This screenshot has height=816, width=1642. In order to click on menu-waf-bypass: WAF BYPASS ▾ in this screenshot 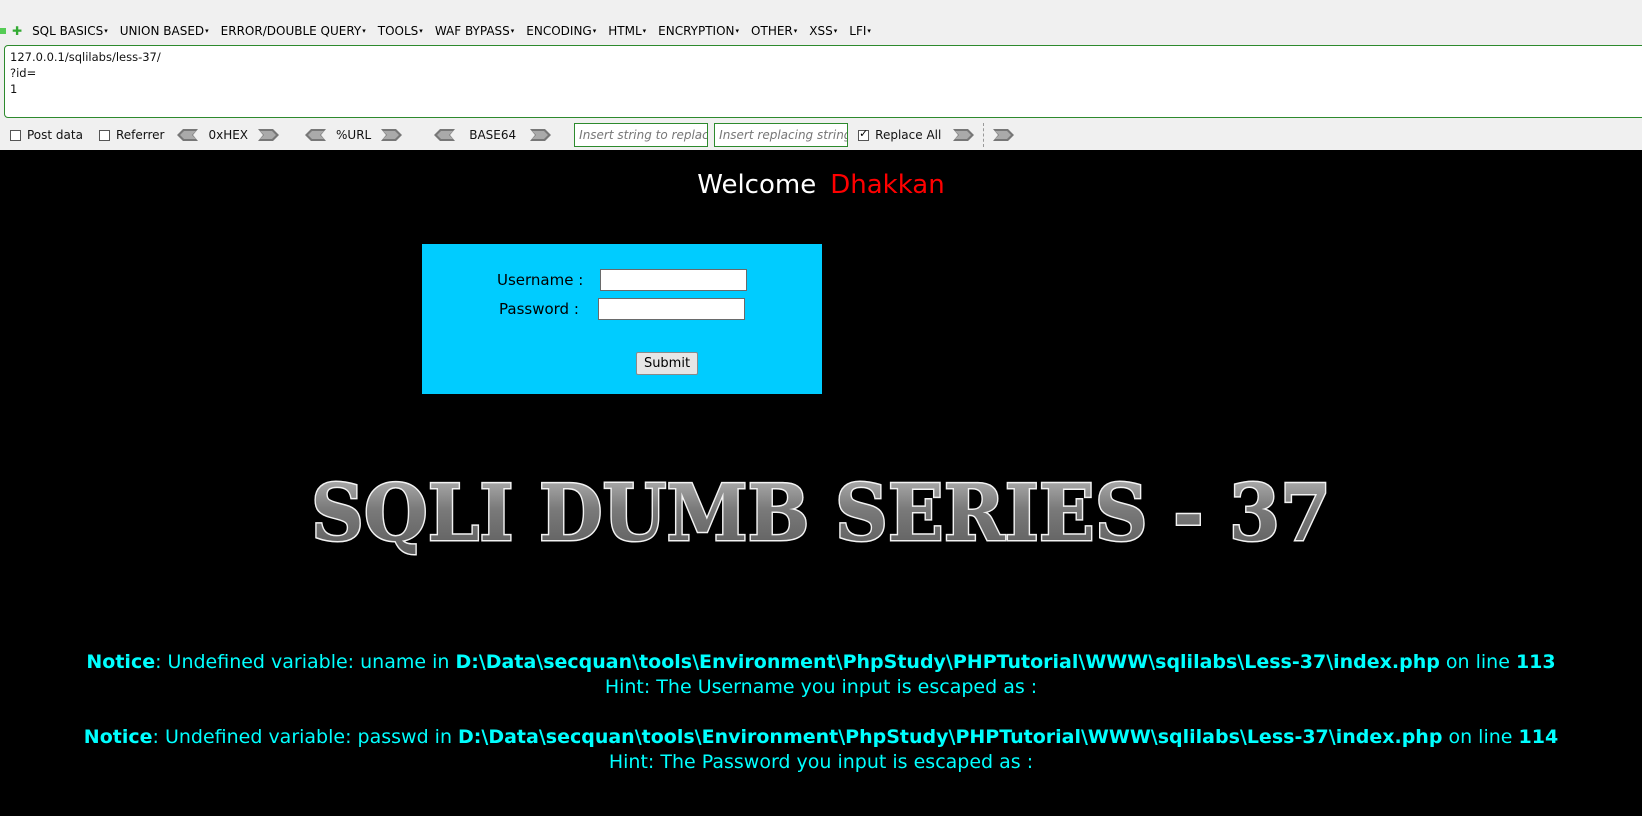, I will do `click(474, 31)`.